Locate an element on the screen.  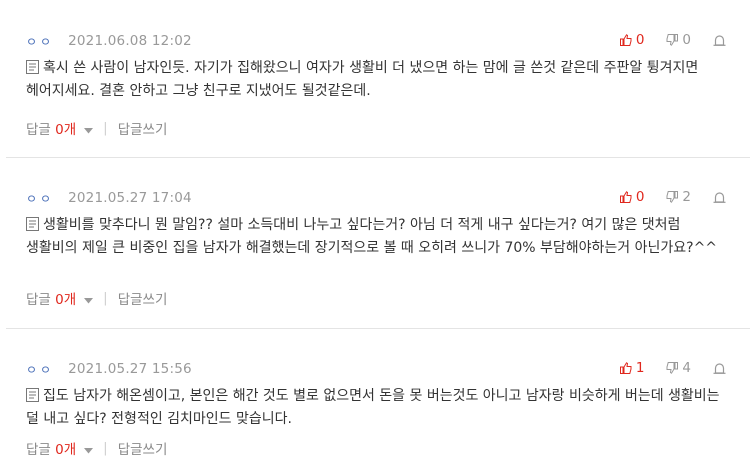
comment-date: 2021.06.08 12:02 is located at coordinates (130, 41).